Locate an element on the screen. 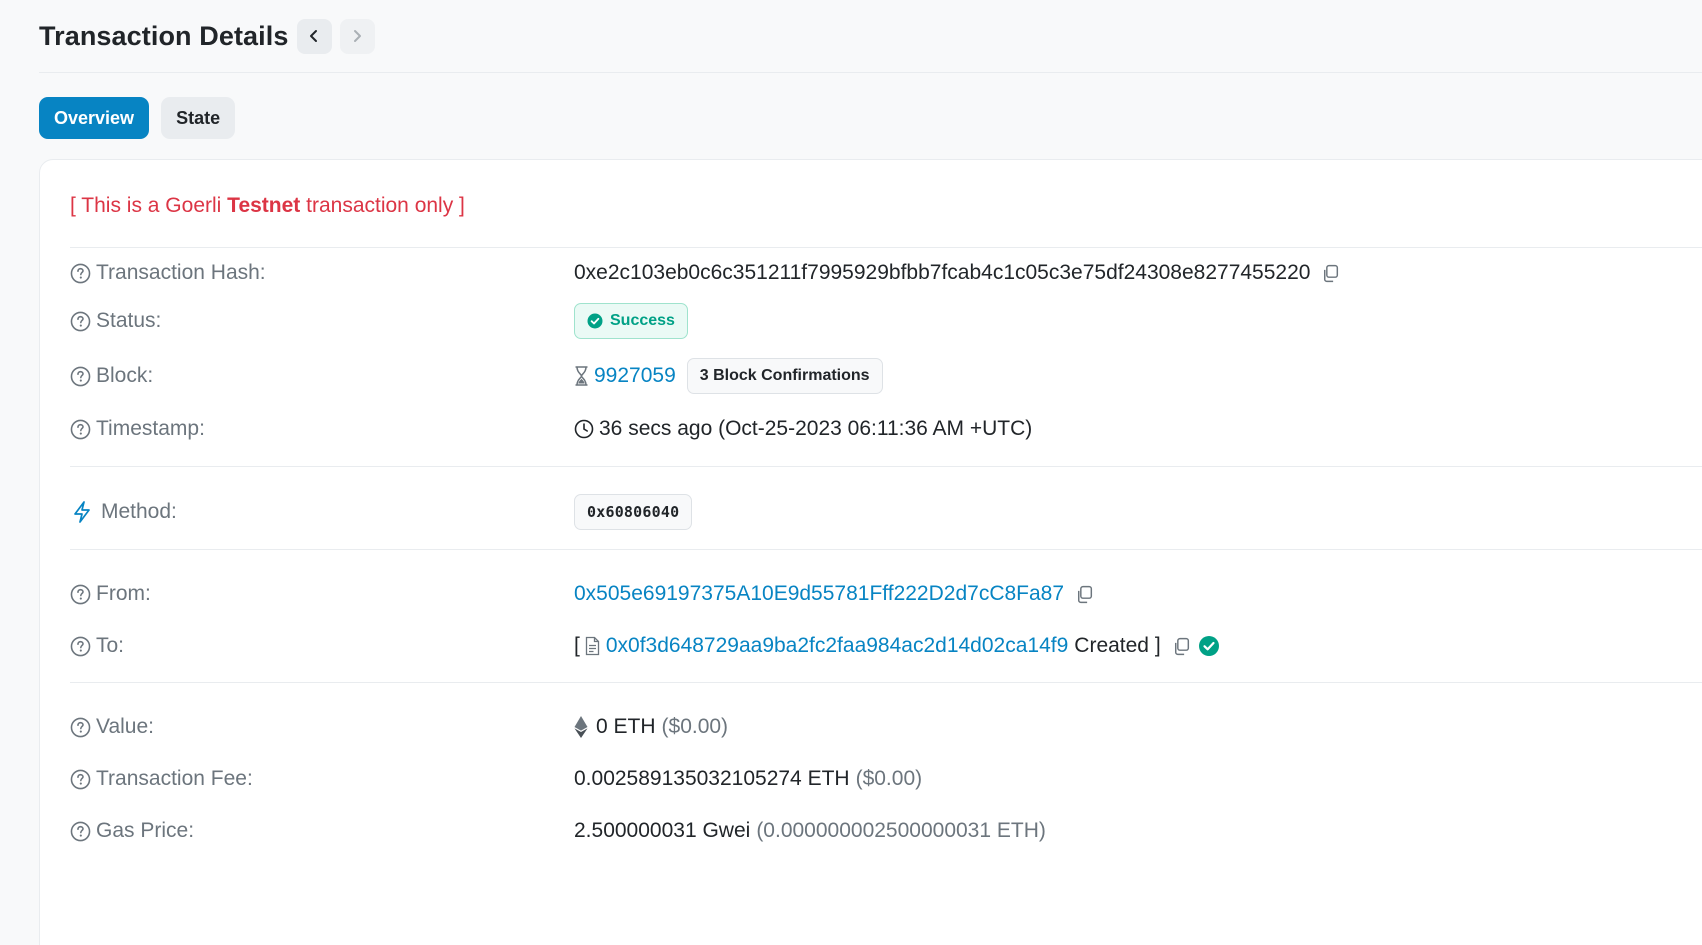 Image resolution: width=1702 pixels, height=945 pixels. ethereum-icon is located at coordinates (581, 727).